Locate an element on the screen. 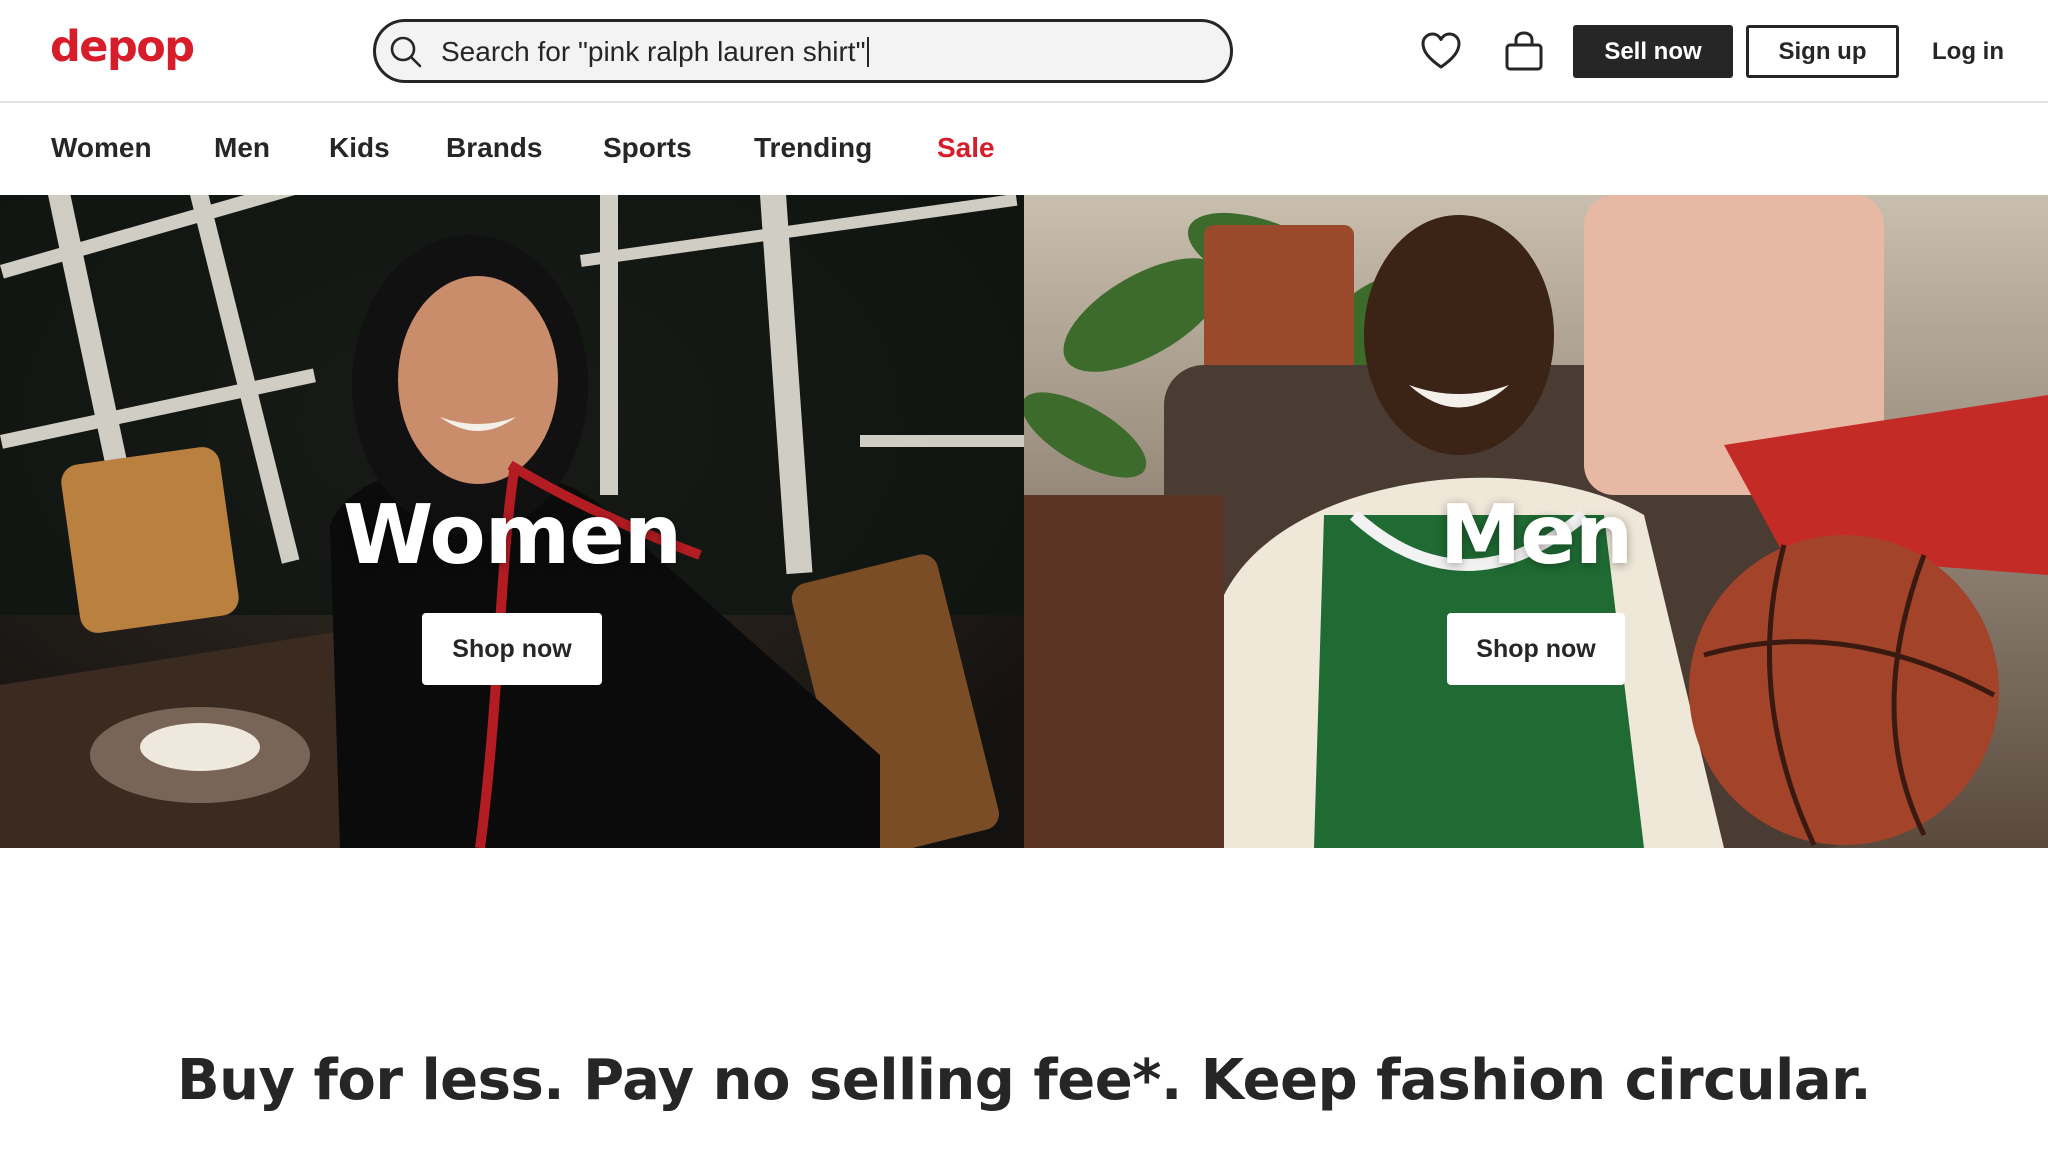 This screenshot has width=2048, height=1152. nav-item-sports: Sports is located at coordinates (647, 148).